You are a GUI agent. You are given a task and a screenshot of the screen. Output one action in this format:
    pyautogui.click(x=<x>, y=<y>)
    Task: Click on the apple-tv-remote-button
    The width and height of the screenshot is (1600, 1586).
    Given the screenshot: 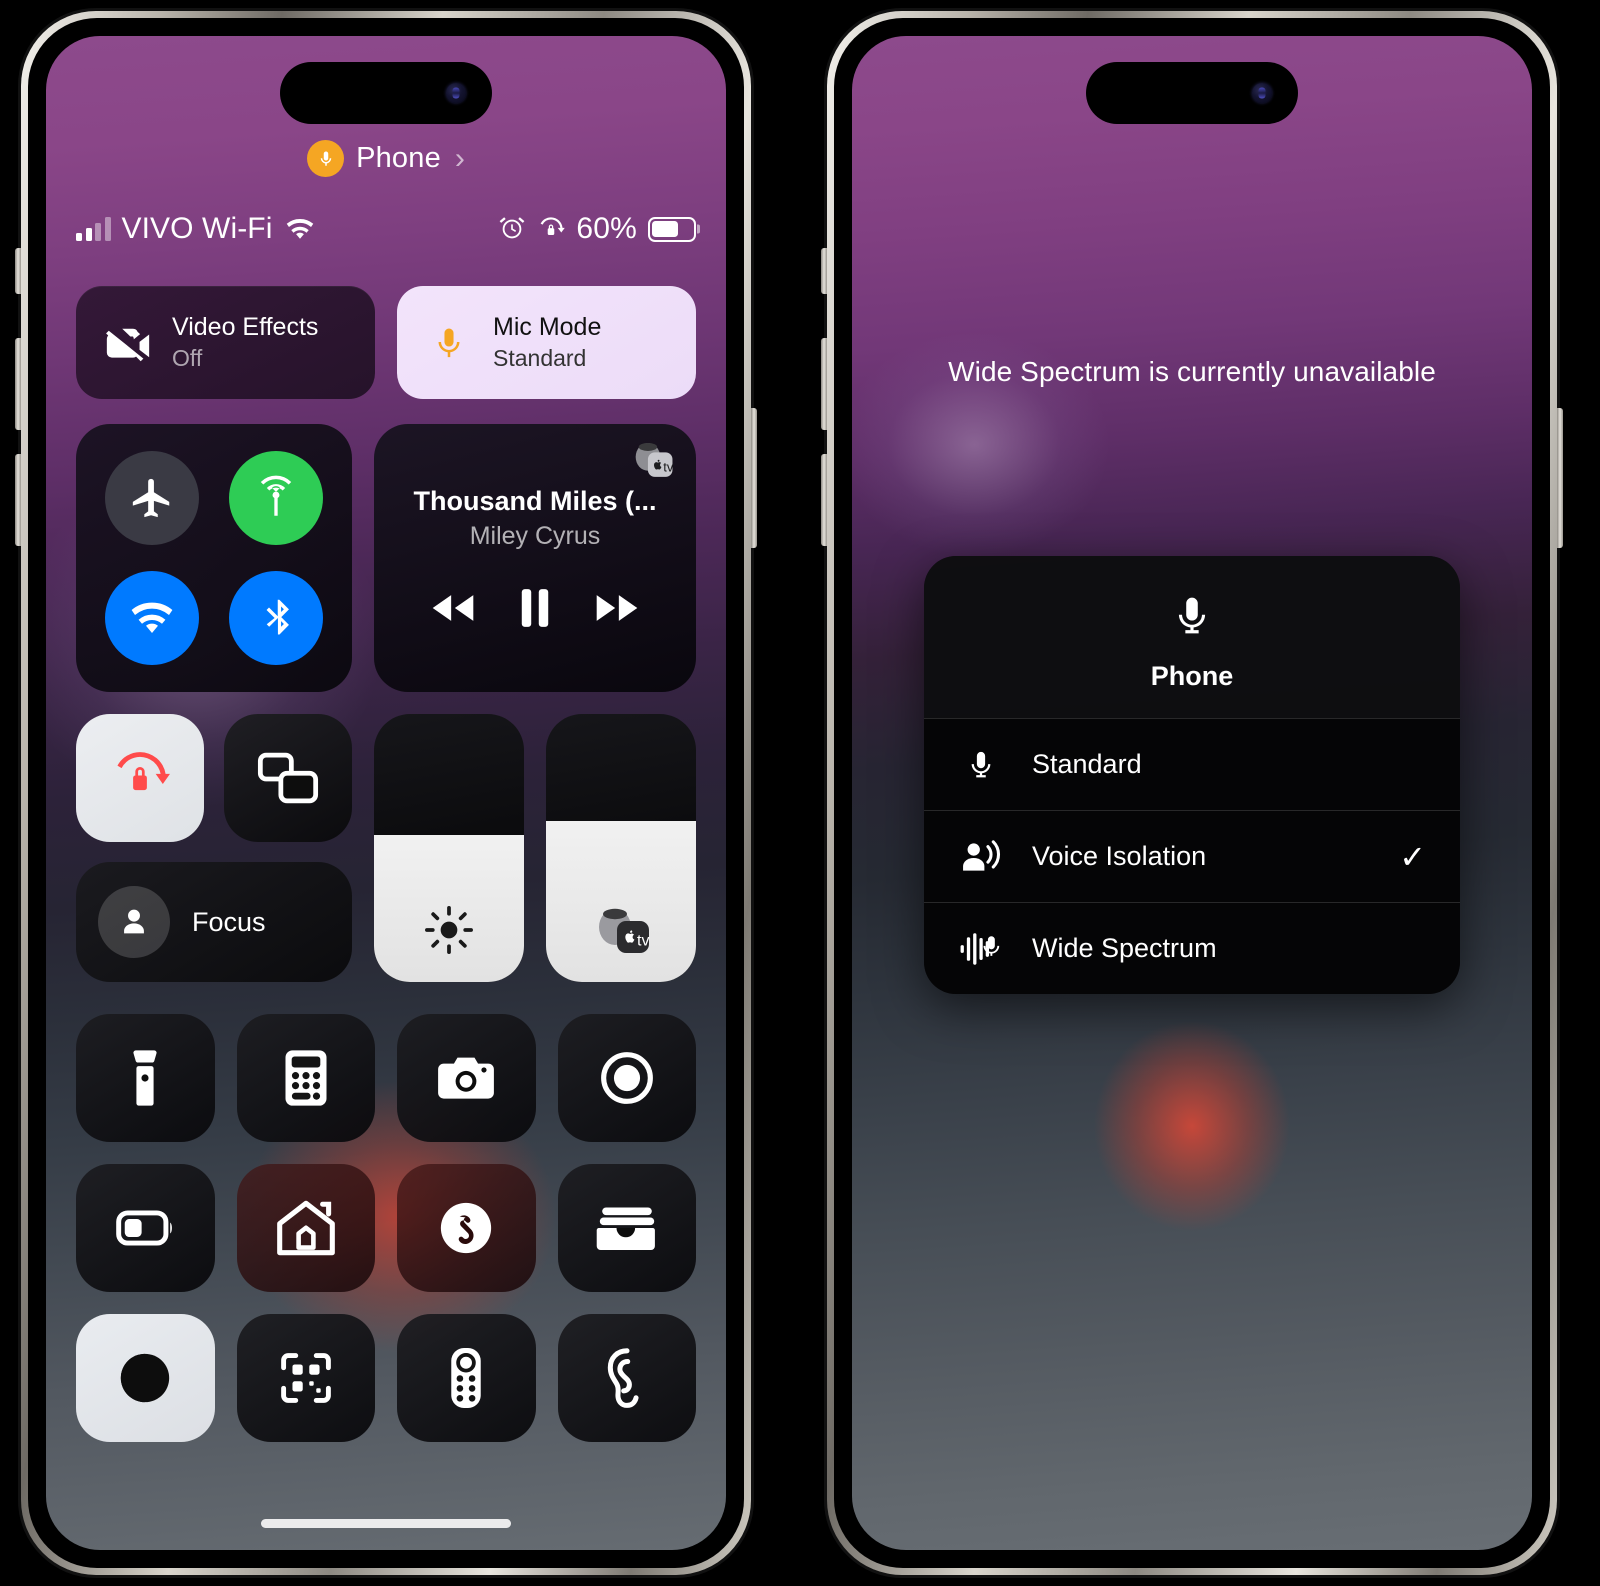 What is the action you would take?
    pyautogui.click(x=466, y=1378)
    